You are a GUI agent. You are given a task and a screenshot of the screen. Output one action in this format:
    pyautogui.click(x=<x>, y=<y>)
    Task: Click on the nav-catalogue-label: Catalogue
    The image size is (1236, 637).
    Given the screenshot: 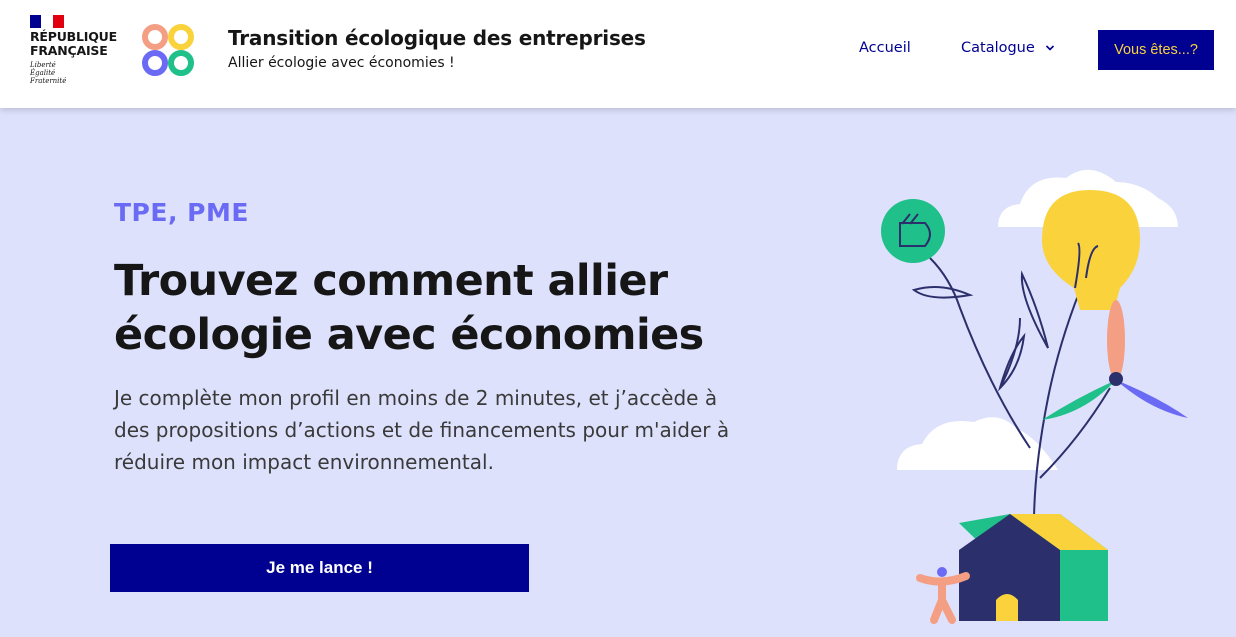 What is the action you would take?
    pyautogui.click(x=998, y=48)
    